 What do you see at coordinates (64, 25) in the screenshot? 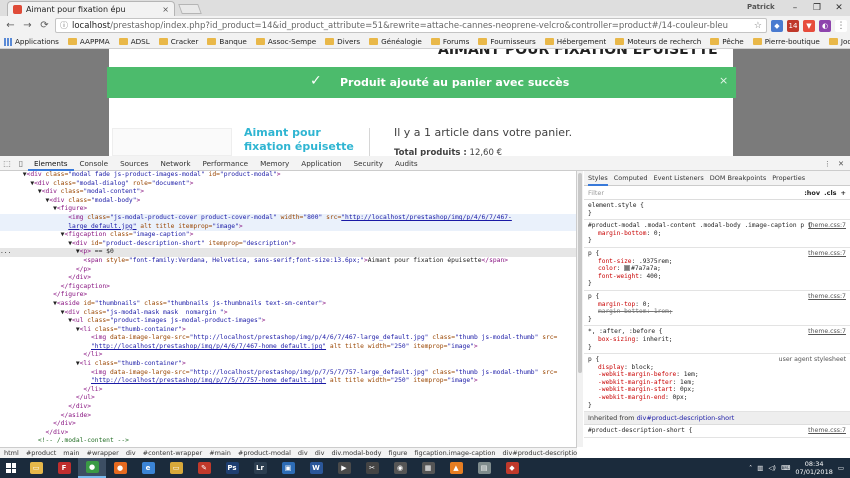
I see `info-icon: ⓘ` at bounding box center [64, 25].